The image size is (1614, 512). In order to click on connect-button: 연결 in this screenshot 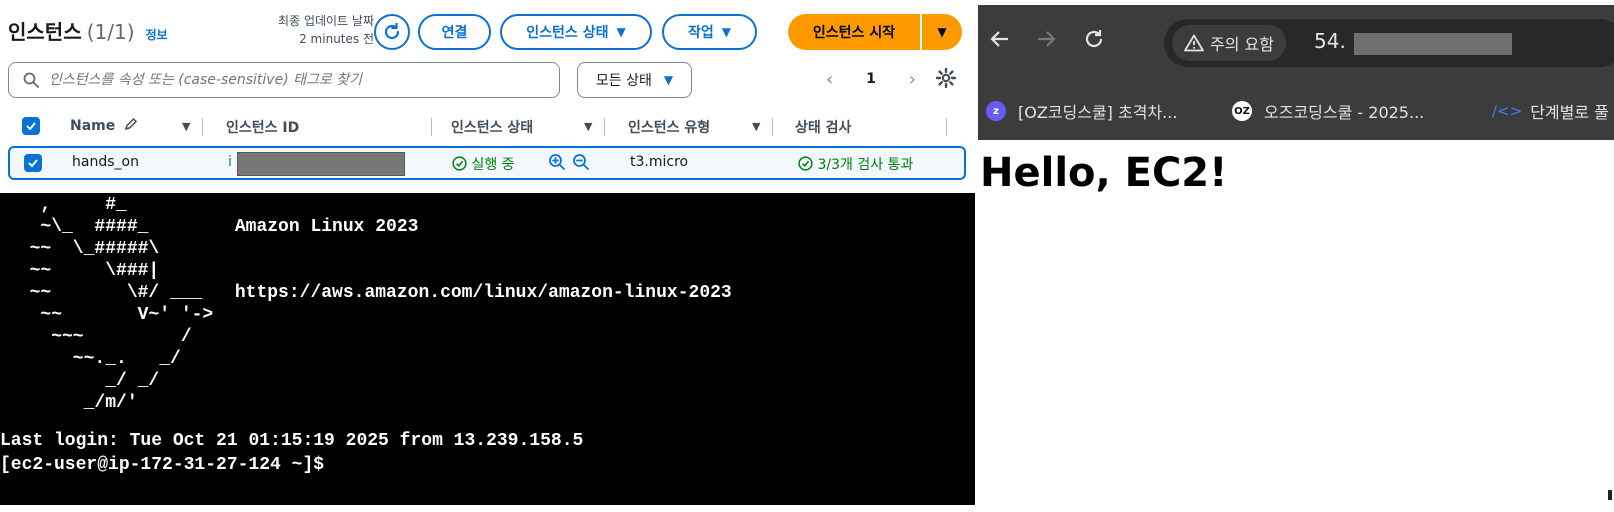, I will do `click(454, 32)`.